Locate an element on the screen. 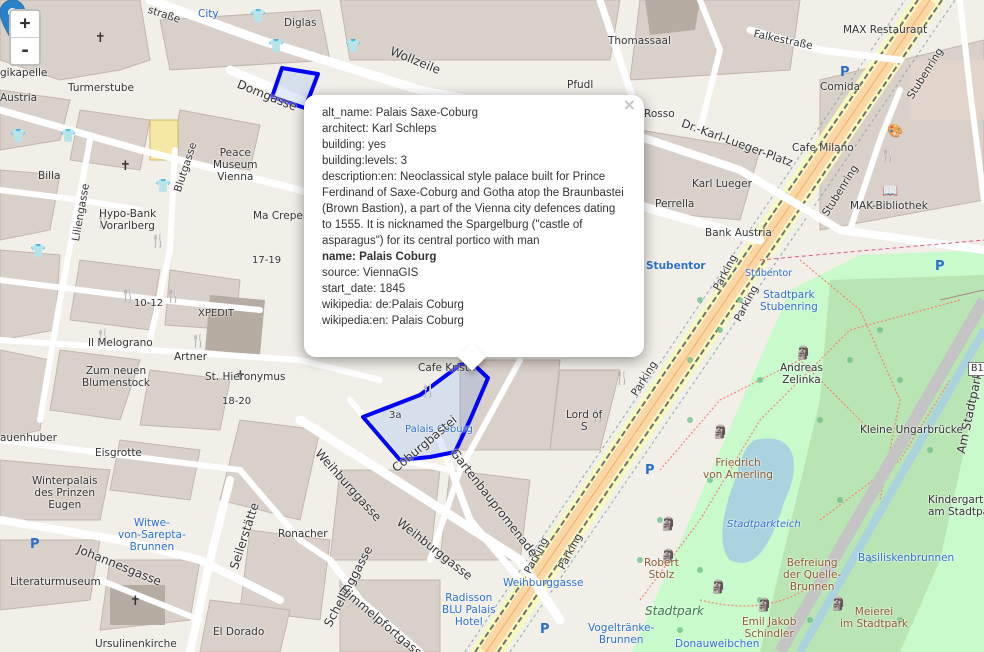 The height and width of the screenshot is (652, 984). popup-row-wikipedia-en: wikipedia:en: Palais Coburg is located at coordinates (393, 321).